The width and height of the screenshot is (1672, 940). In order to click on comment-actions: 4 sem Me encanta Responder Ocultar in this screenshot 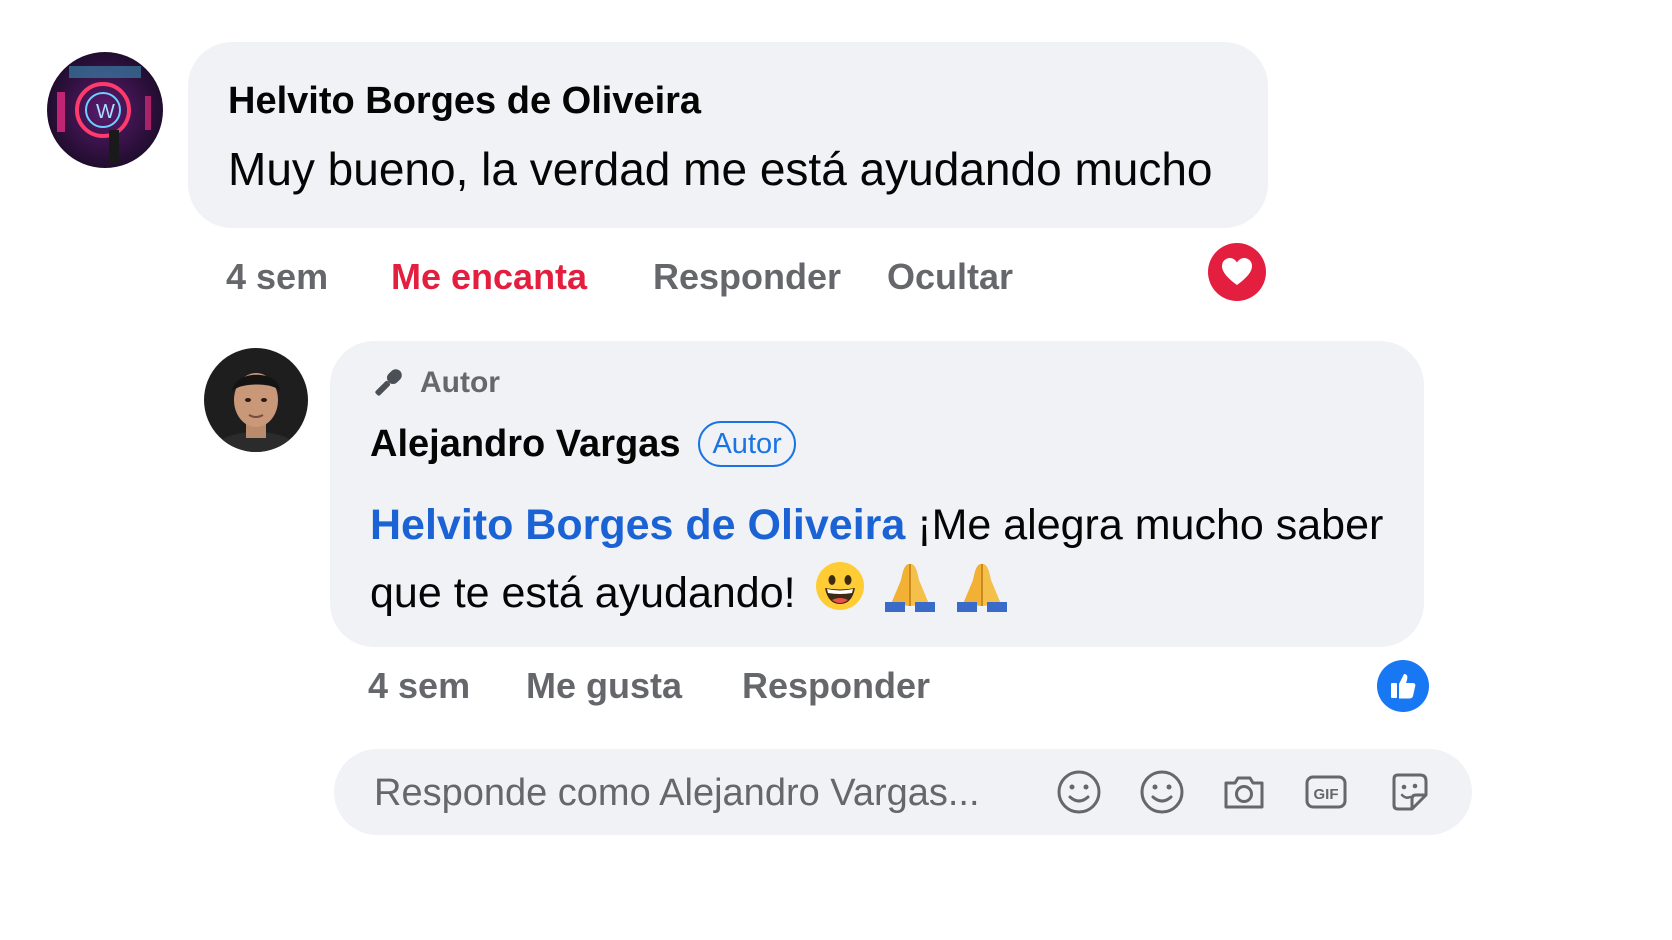, I will do `click(676, 278)`.